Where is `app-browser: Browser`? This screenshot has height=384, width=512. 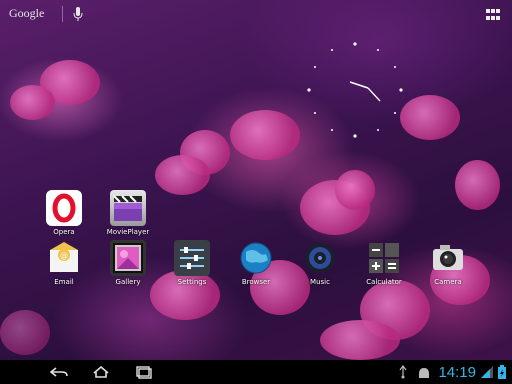 app-browser: Browser is located at coordinates (256, 263).